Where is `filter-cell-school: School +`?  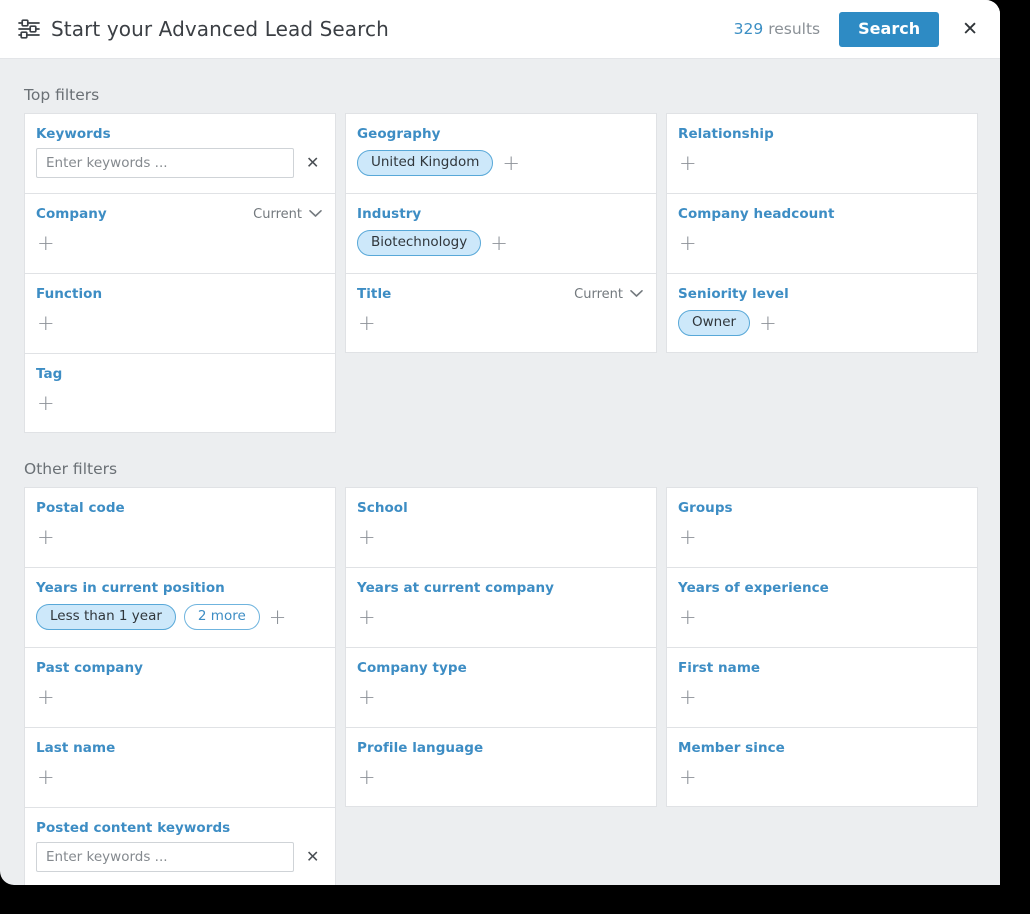
filter-cell-school: School + is located at coordinates (501, 527).